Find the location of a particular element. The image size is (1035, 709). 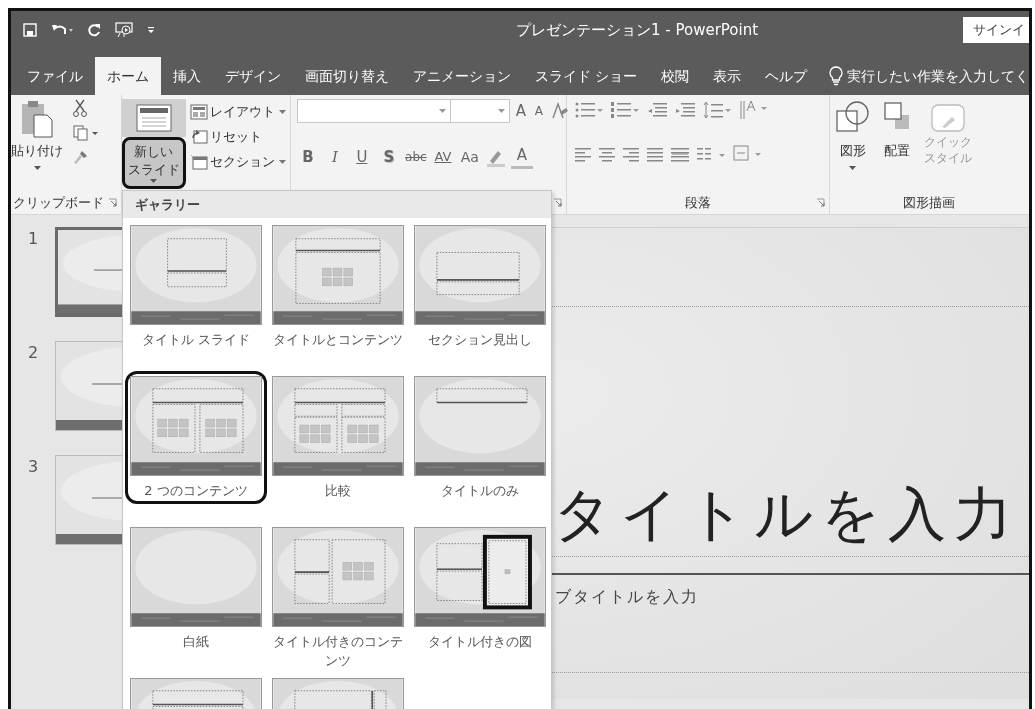

sign-in-button: サインイ is located at coordinates (996, 30).